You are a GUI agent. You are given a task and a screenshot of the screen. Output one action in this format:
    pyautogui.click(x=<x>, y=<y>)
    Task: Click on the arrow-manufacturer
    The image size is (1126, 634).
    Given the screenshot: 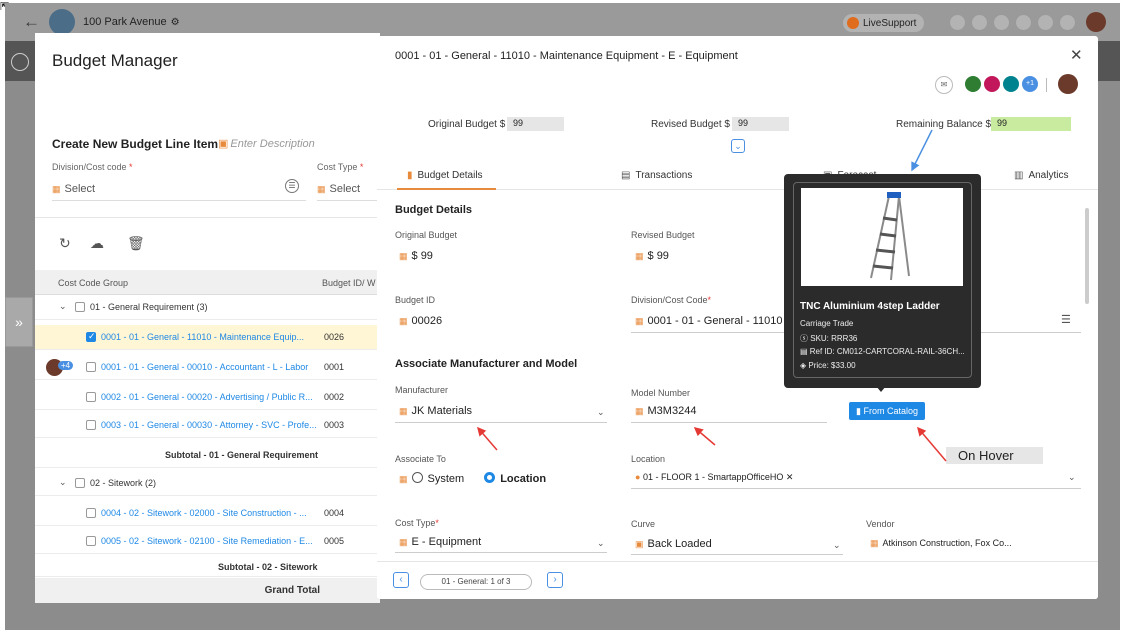 What is the action you would take?
    pyautogui.click(x=487, y=438)
    